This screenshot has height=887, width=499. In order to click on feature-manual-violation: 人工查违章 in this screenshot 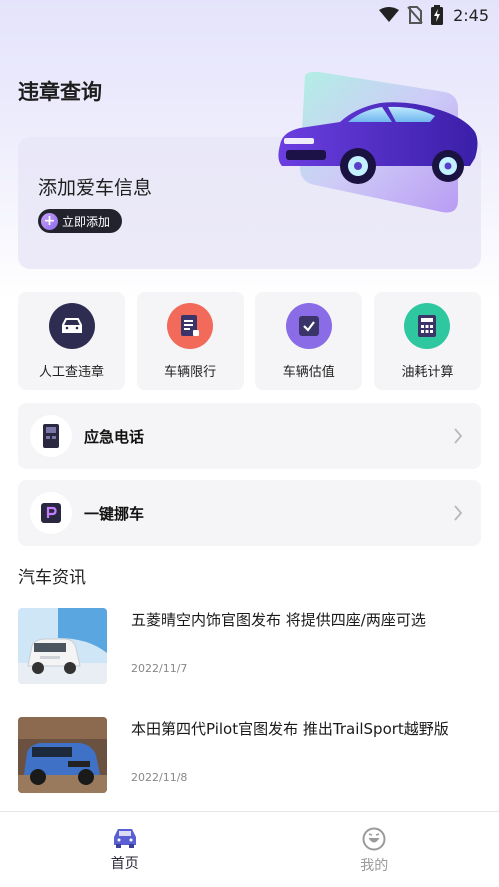, I will do `click(71, 341)`.